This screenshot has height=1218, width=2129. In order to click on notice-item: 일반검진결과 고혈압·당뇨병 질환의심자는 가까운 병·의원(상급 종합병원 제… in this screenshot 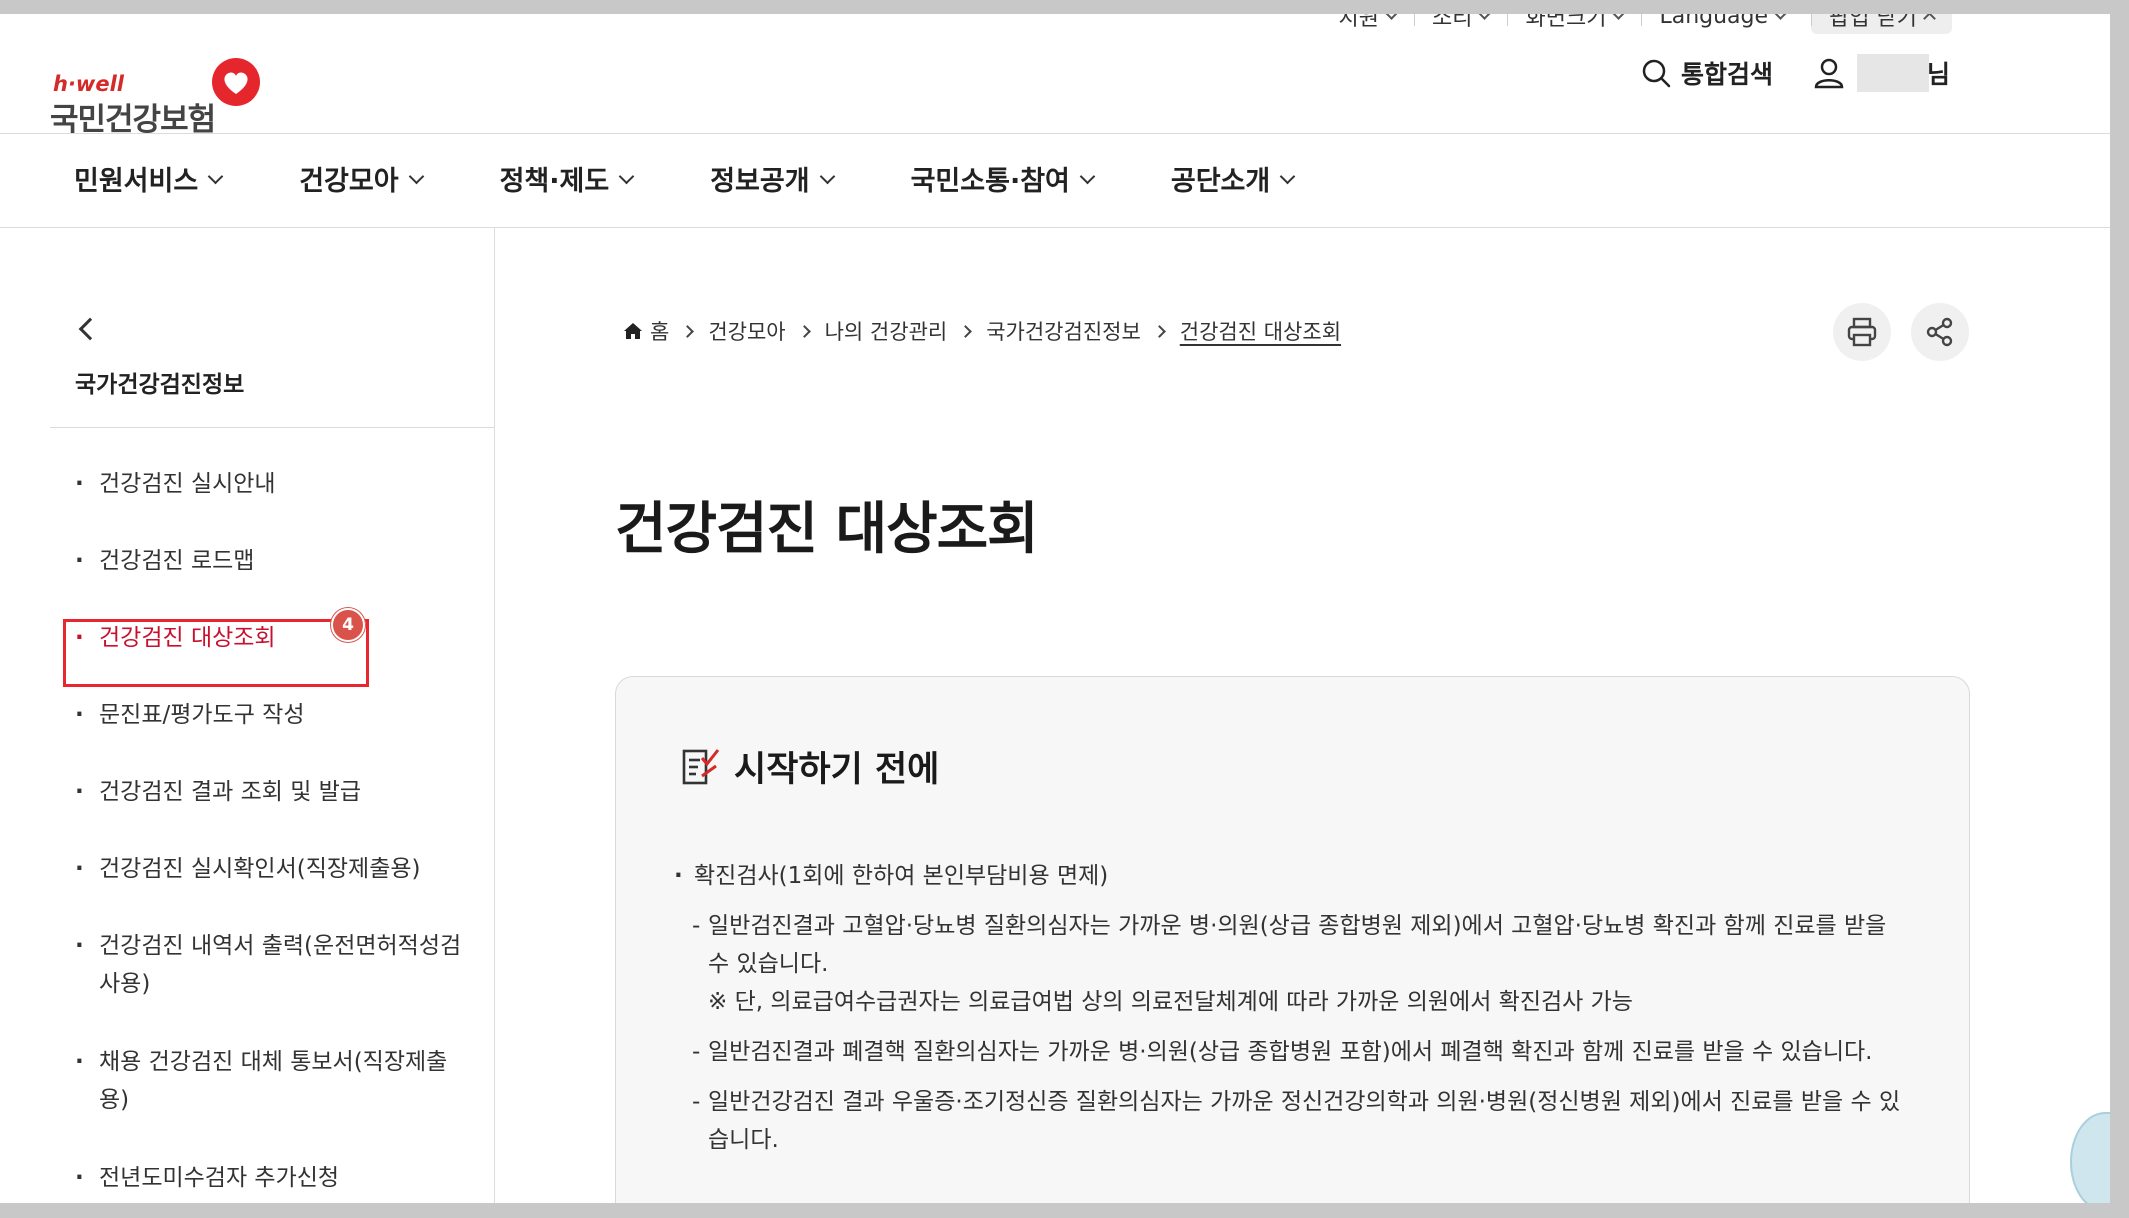, I will do `click(1294, 964)`.